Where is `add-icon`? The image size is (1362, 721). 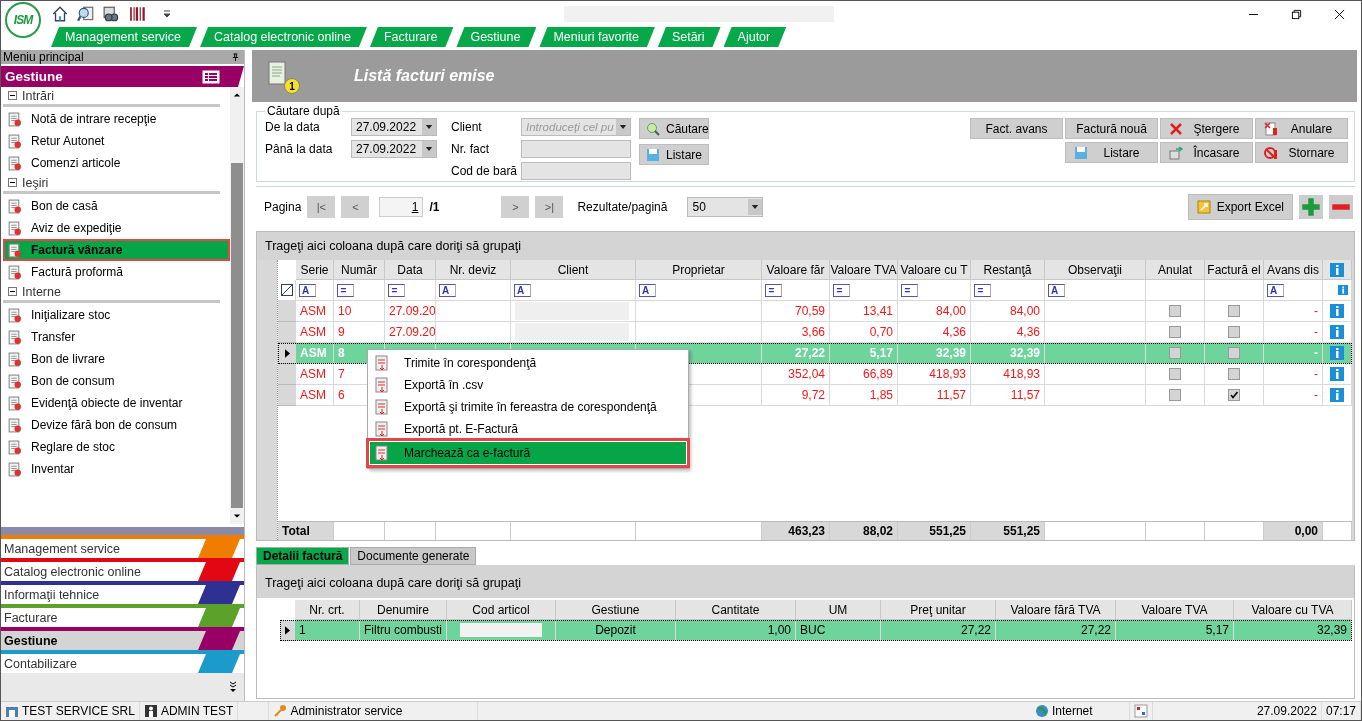 add-icon is located at coordinates (1311, 207).